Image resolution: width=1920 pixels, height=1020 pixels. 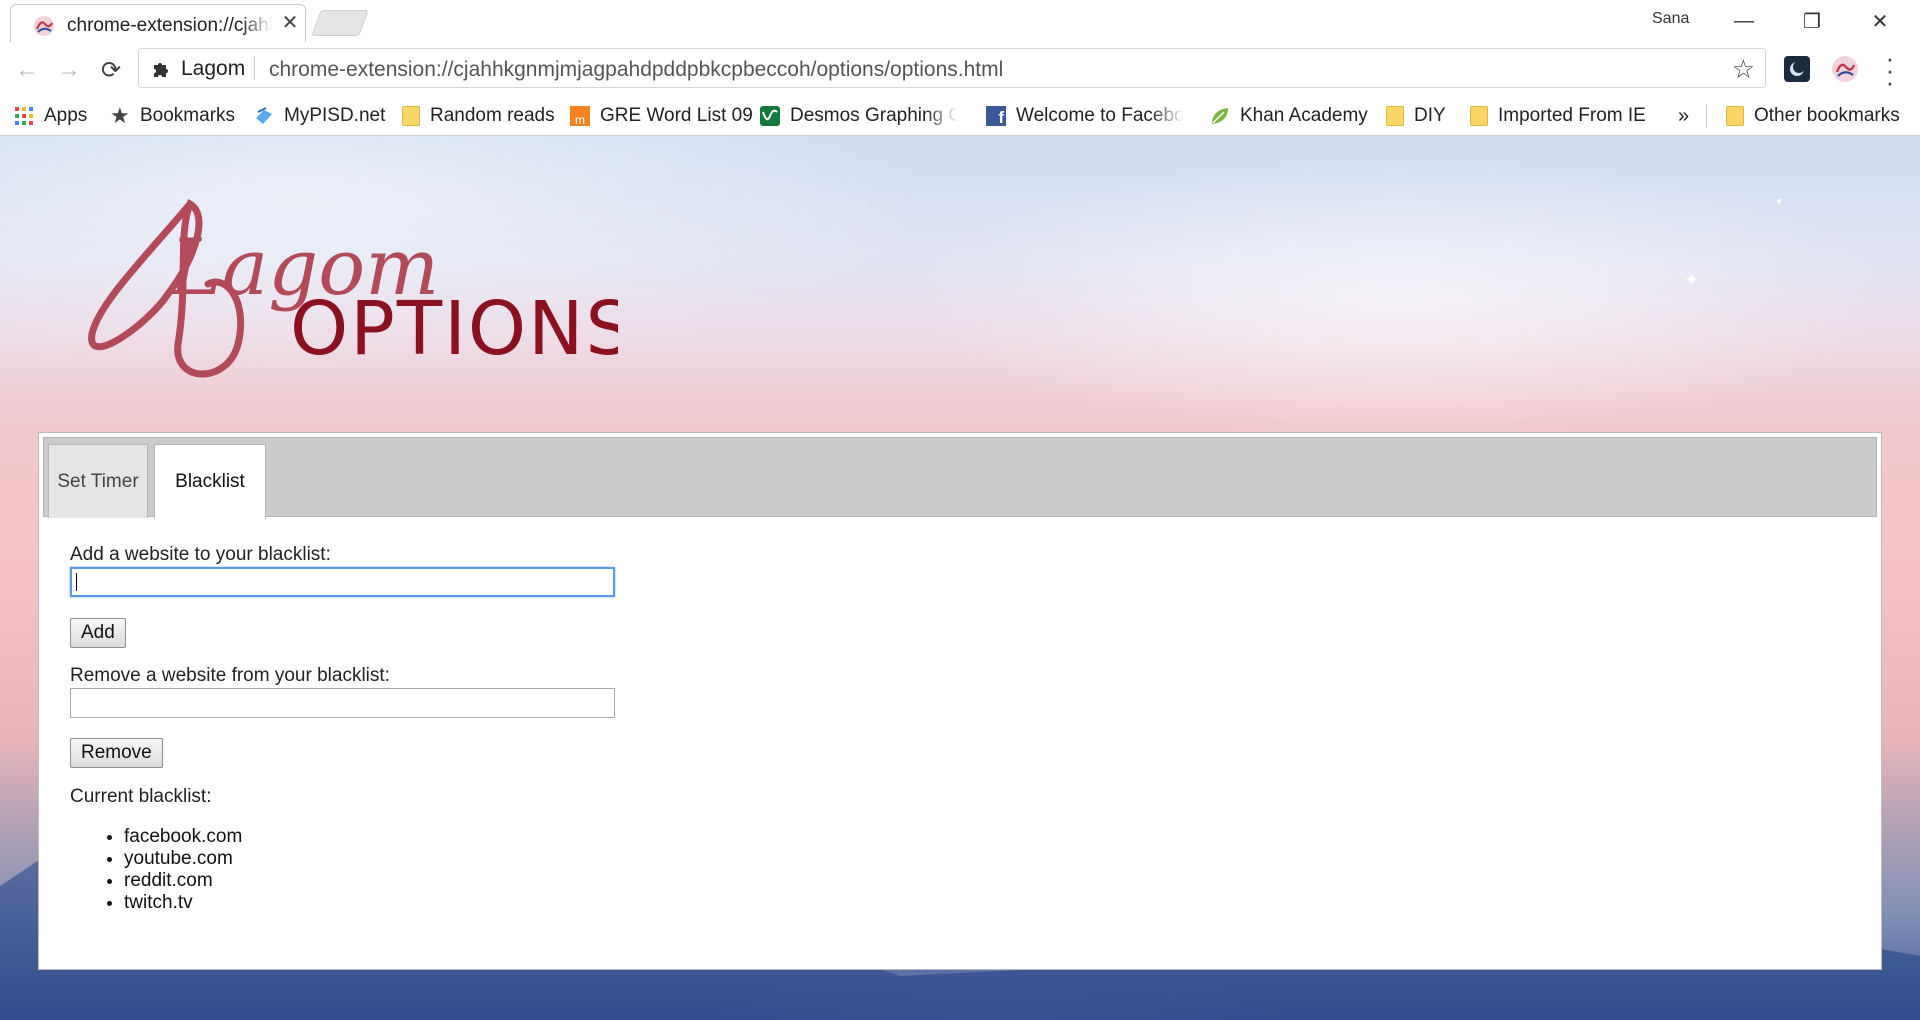 I want to click on bookmark-apps: Apps, so click(x=50, y=116).